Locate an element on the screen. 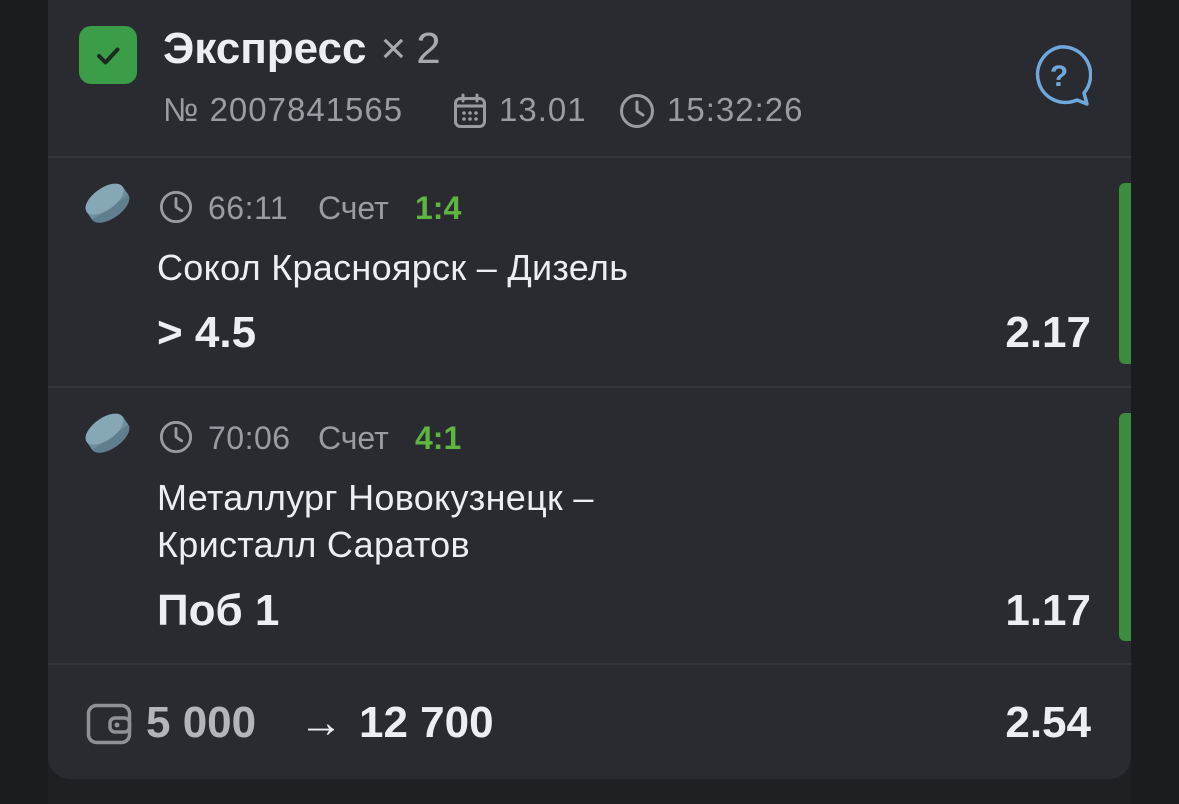 The width and height of the screenshot is (1179, 804). game-time: 66:11 is located at coordinates (248, 208).